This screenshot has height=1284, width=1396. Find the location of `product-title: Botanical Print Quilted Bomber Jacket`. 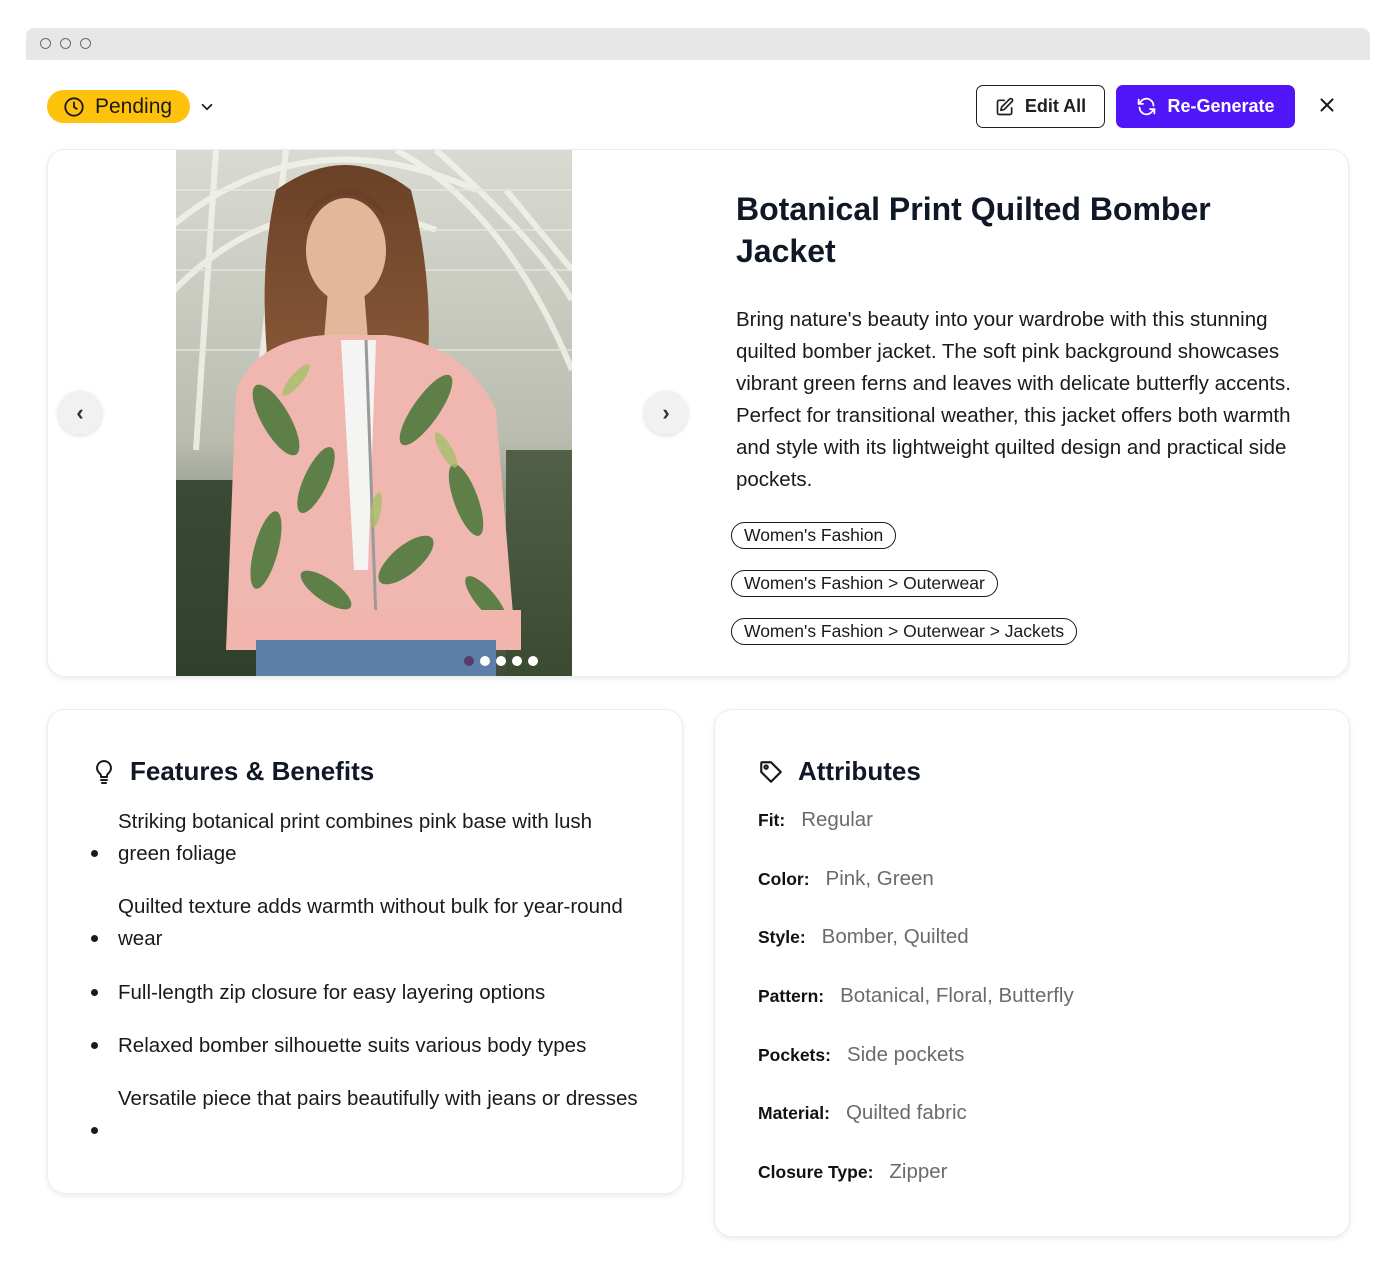

product-title: Botanical Print Quilted Bomber Jacket is located at coordinates (973, 230).